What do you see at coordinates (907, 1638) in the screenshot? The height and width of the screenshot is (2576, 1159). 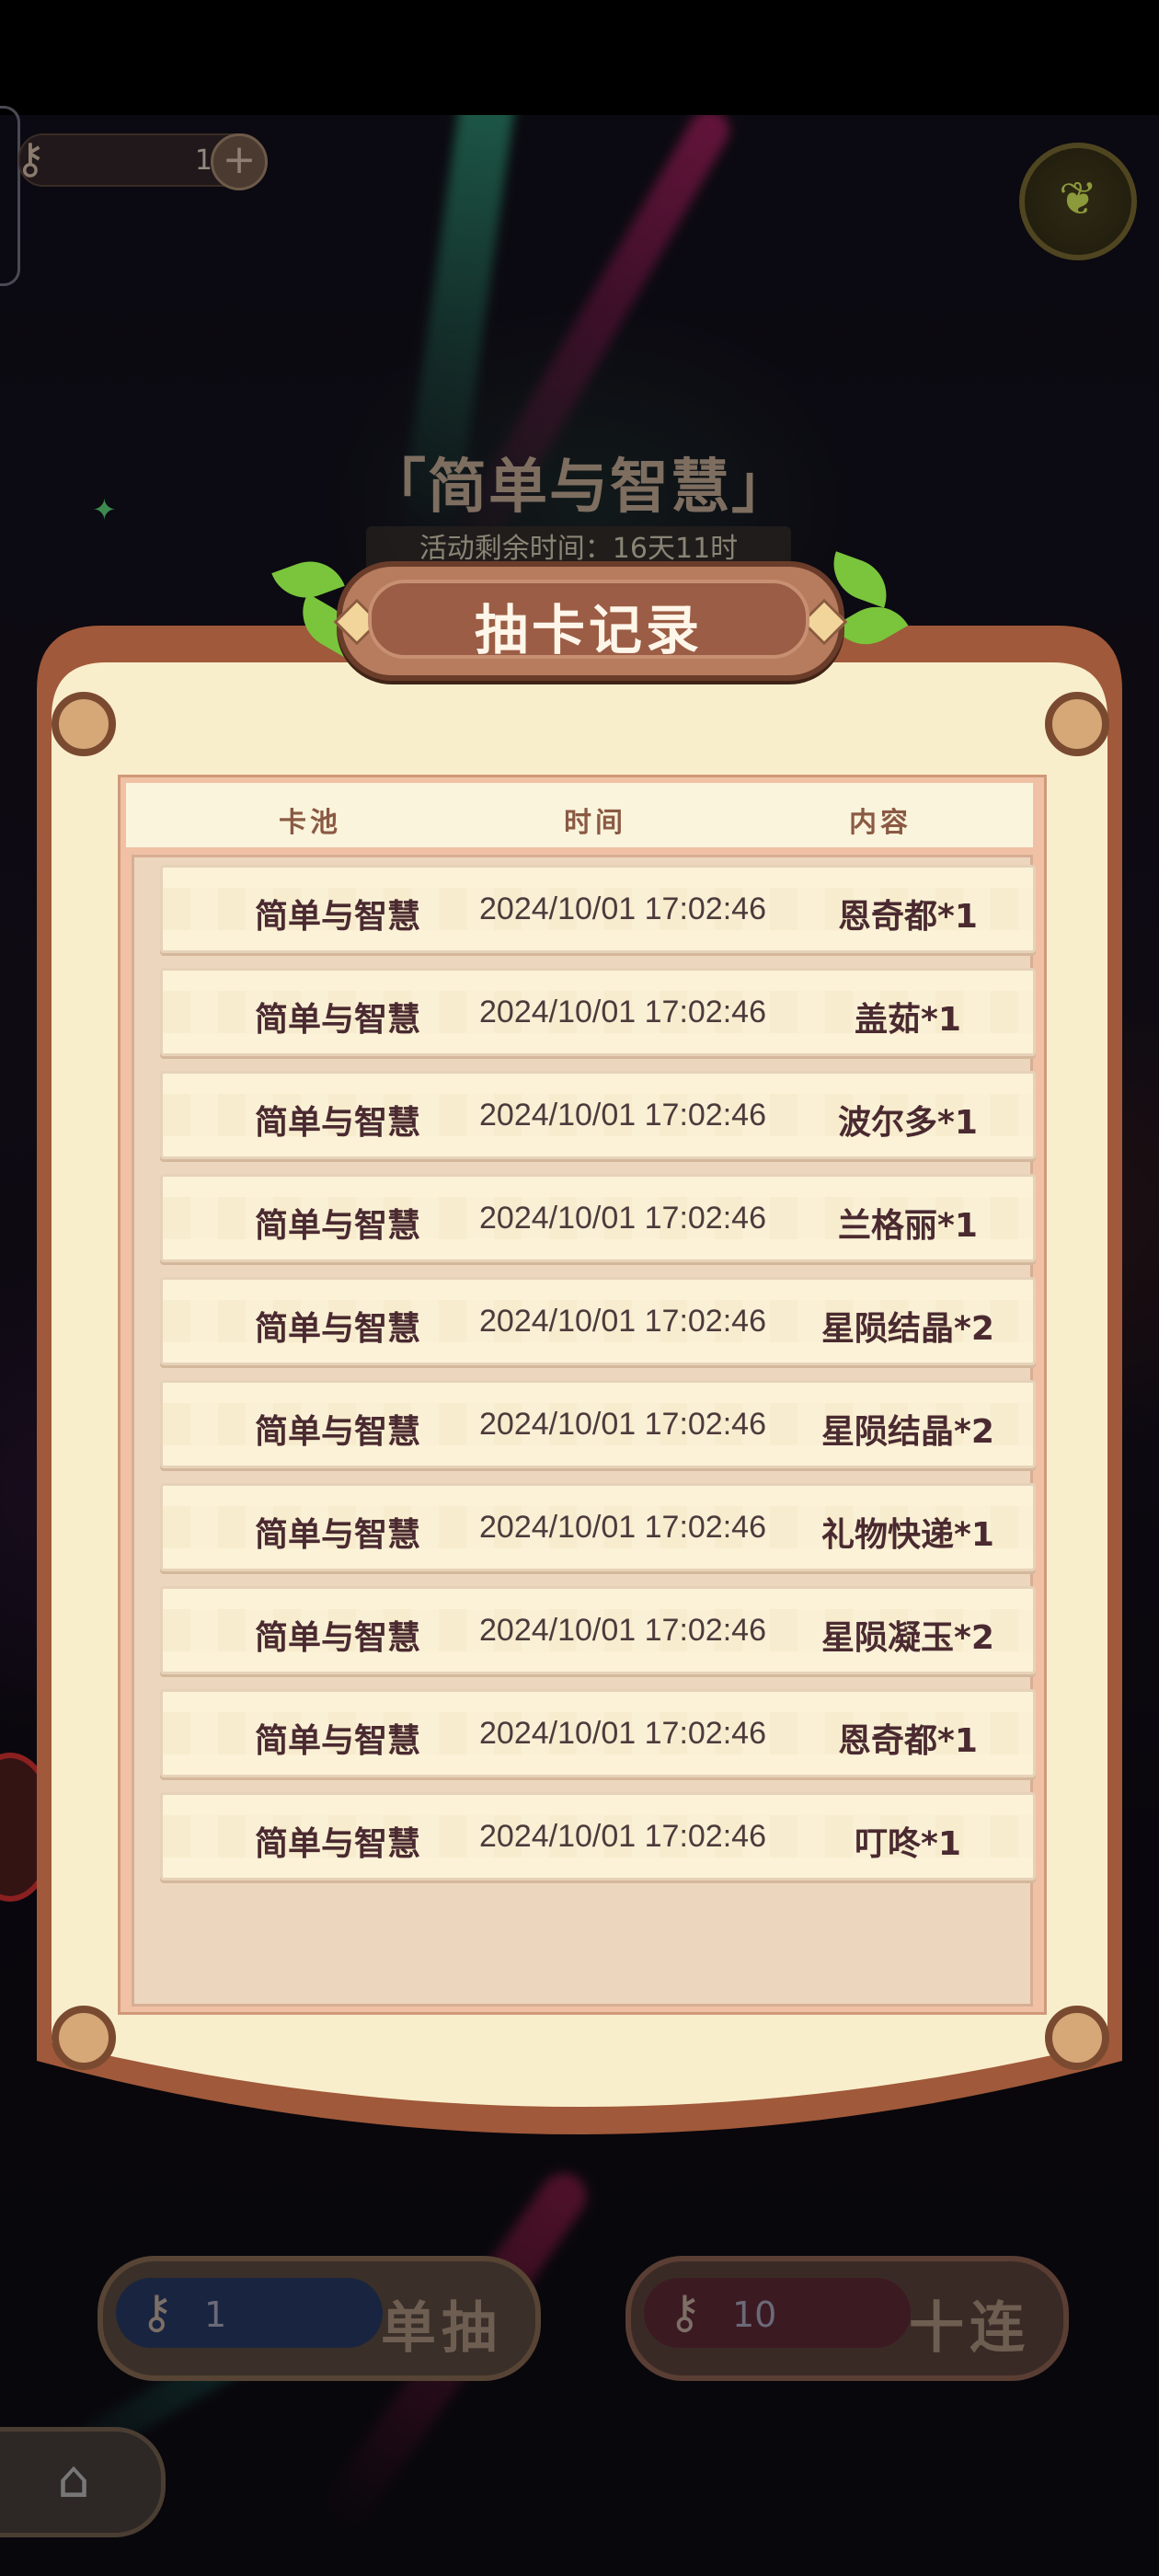 I see `cell-content: 星陨凝玉*2` at bounding box center [907, 1638].